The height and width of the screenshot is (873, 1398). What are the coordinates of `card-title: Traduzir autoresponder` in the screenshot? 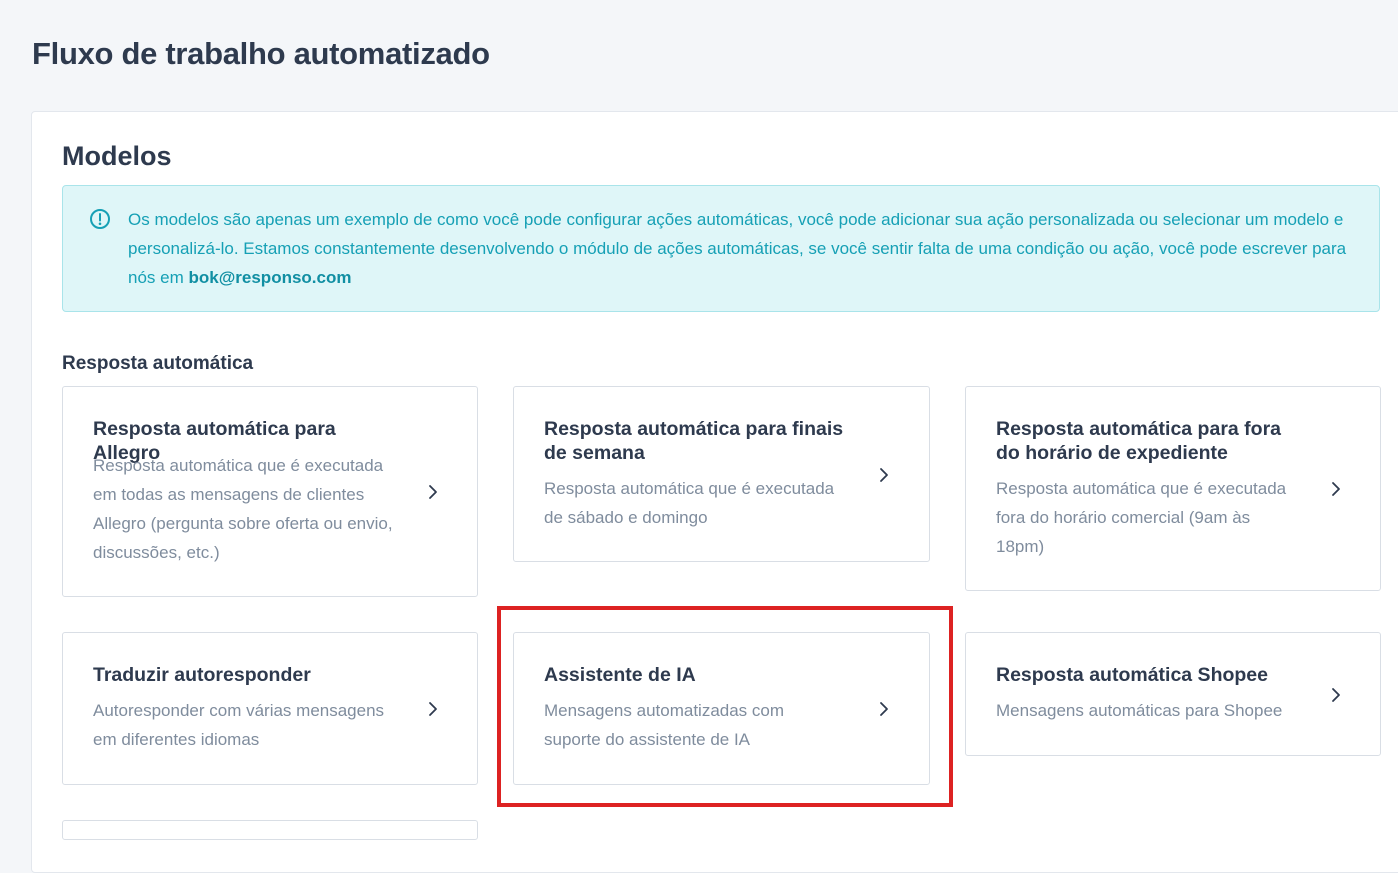 It's located at (202, 675).